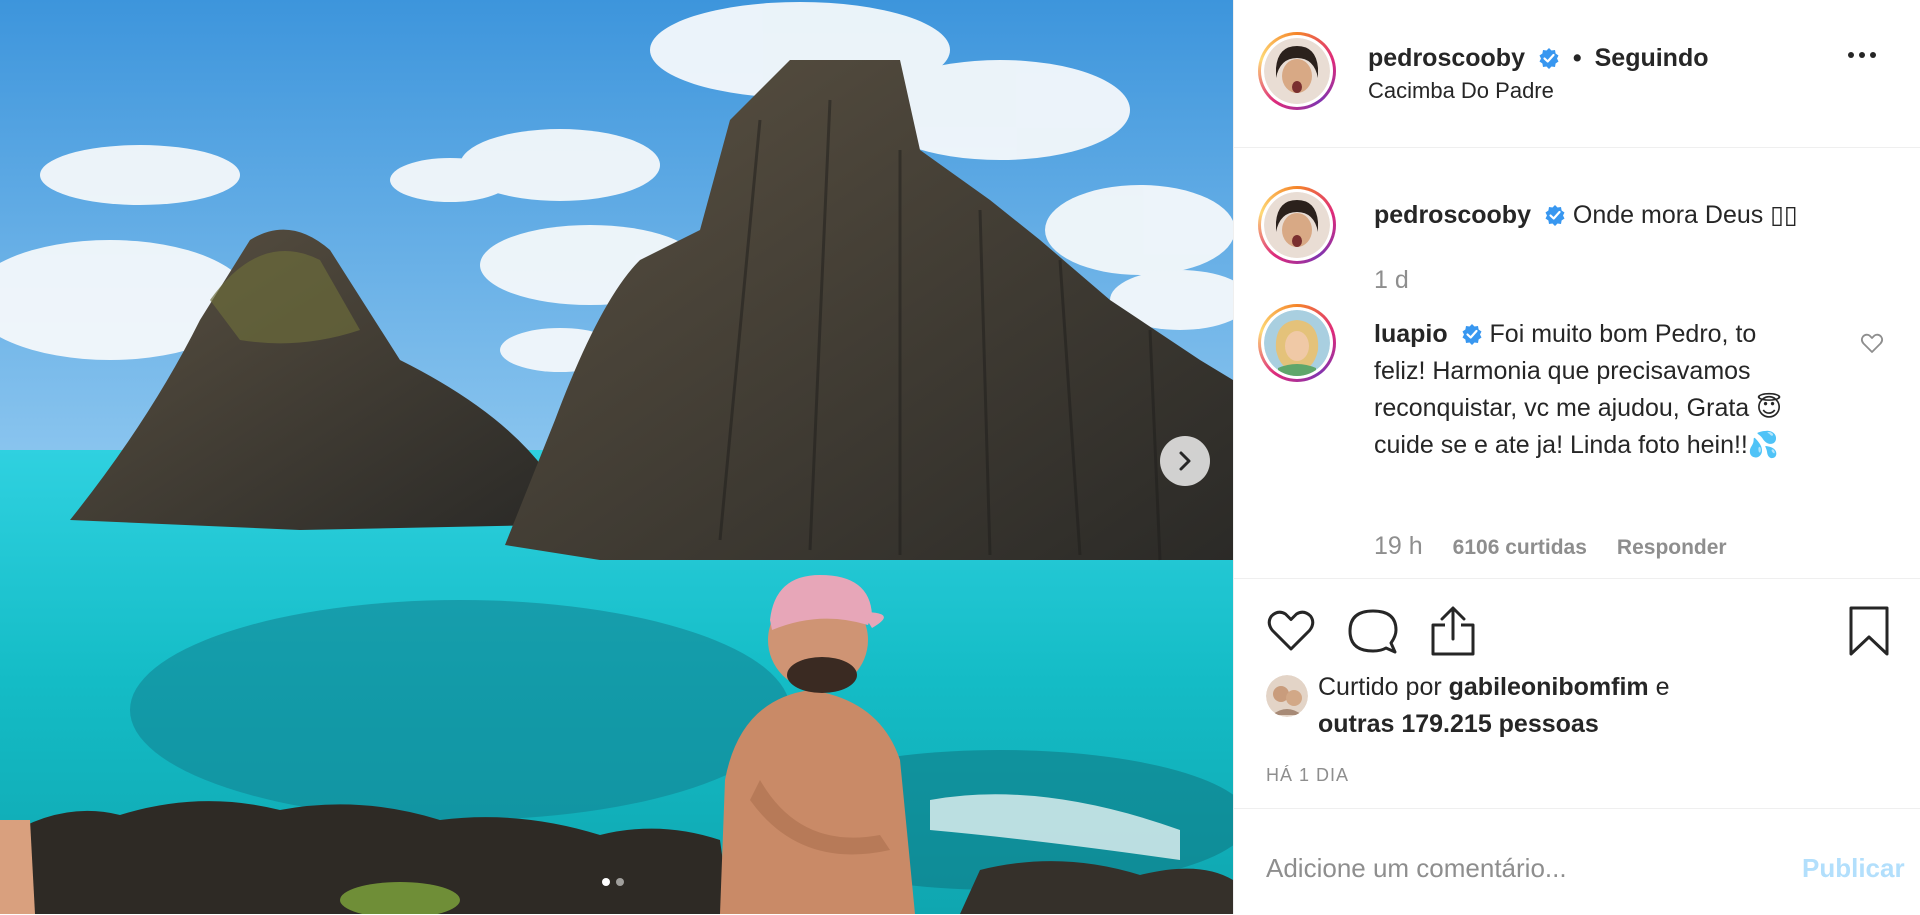 The height and width of the screenshot is (915, 1920). I want to click on comment-username: luapio, so click(1411, 334).